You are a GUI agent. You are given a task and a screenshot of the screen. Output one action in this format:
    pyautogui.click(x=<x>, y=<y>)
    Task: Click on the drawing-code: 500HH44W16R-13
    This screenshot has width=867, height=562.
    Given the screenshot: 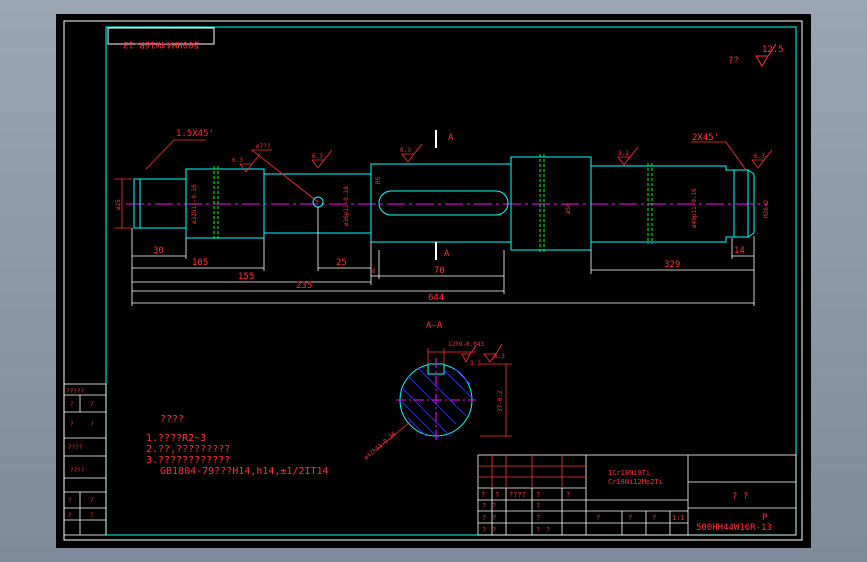 What is the action you would take?
    pyautogui.click(x=734, y=528)
    